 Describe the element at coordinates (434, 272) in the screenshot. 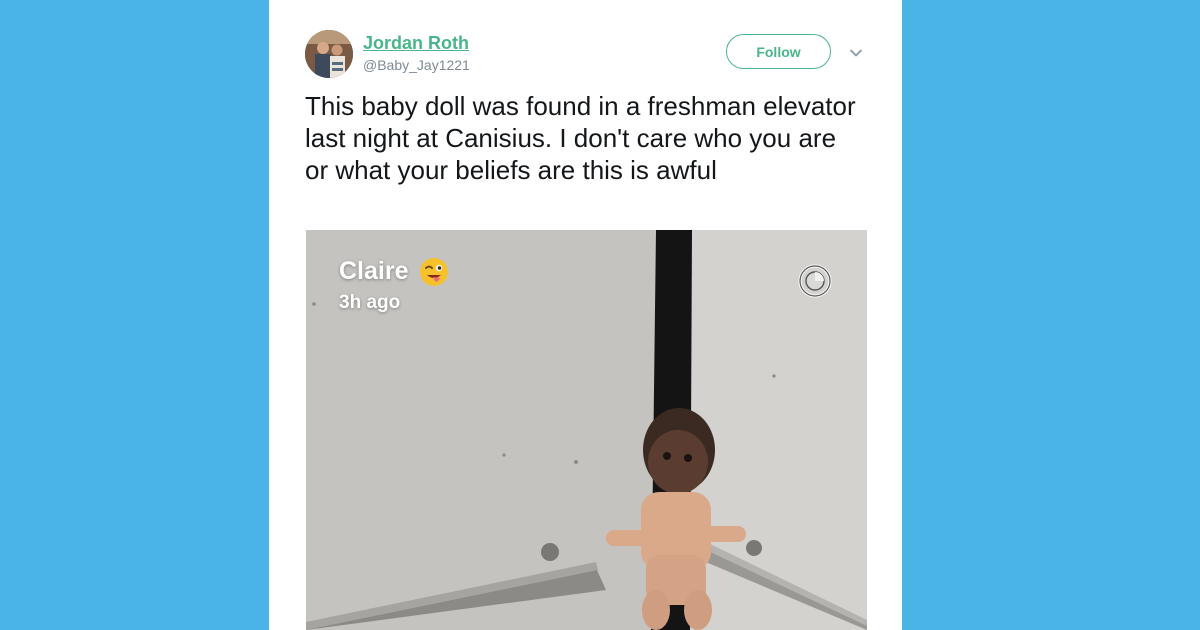

I see `winking-tongue-emoji-icon` at that location.